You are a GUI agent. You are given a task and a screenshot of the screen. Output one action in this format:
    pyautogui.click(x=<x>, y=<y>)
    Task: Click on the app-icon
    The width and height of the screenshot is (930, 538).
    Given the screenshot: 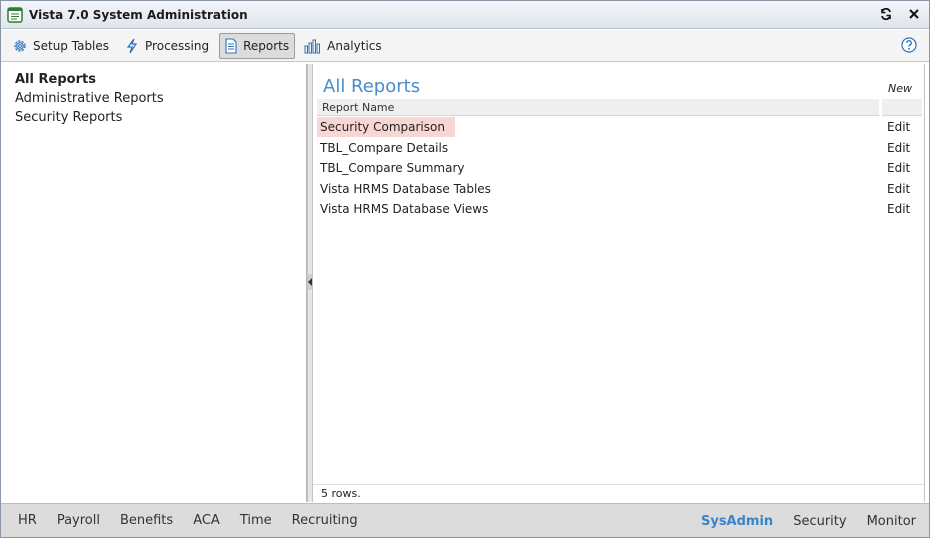 What is the action you would take?
    pyautogui.click(x=15, y=14)
    